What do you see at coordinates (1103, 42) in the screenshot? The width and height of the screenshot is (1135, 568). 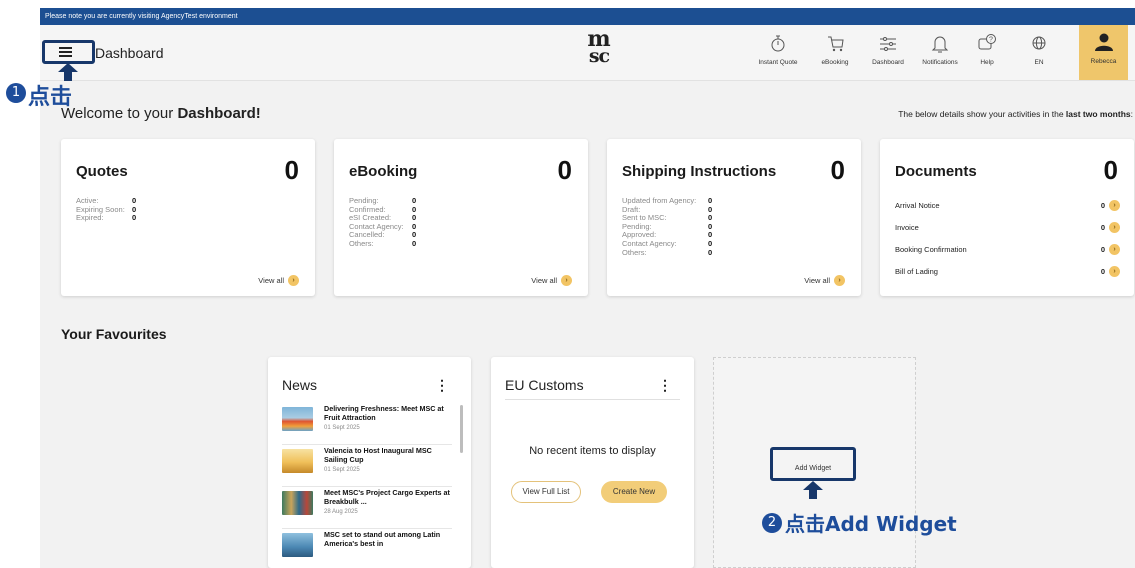 I see `user-avatar-icon` at bounding box center [1103, 42].